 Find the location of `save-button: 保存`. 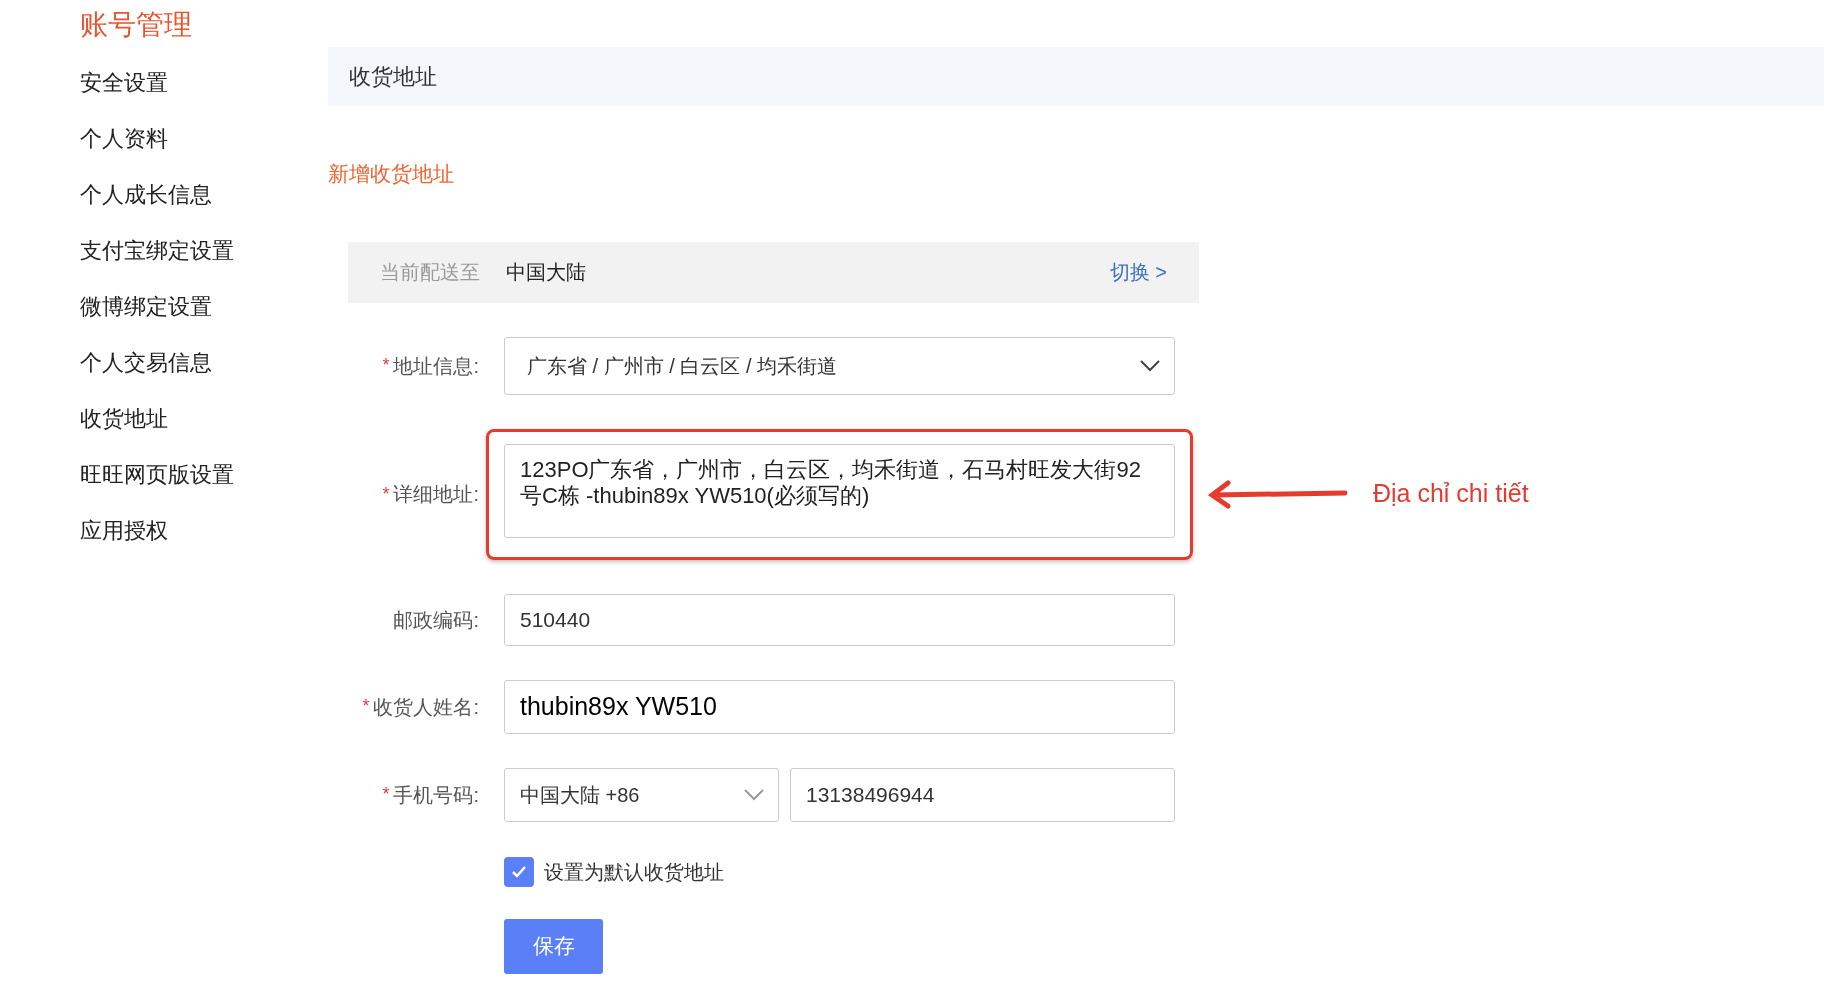

save-button: 保存 is located at coordinates (553, 946).